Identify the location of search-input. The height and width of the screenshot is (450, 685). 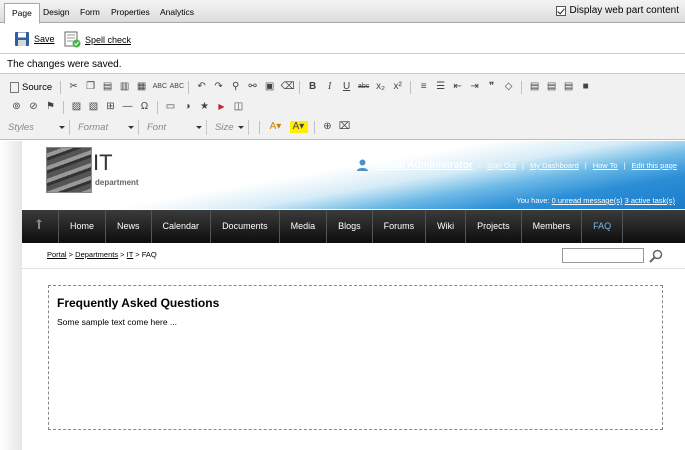
(603, 255).